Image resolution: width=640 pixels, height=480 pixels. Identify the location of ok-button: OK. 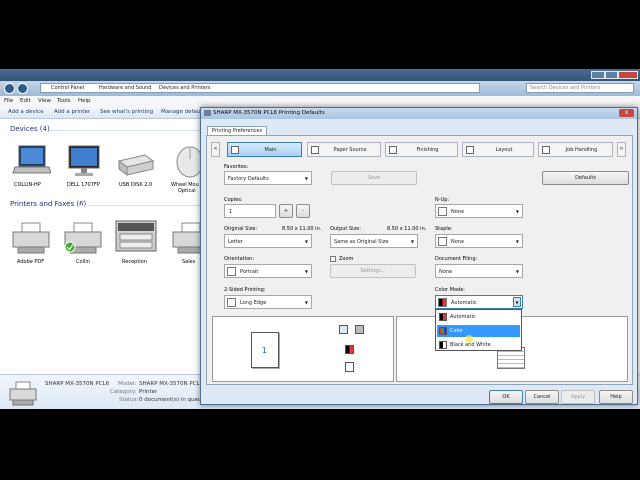
(506, 397).